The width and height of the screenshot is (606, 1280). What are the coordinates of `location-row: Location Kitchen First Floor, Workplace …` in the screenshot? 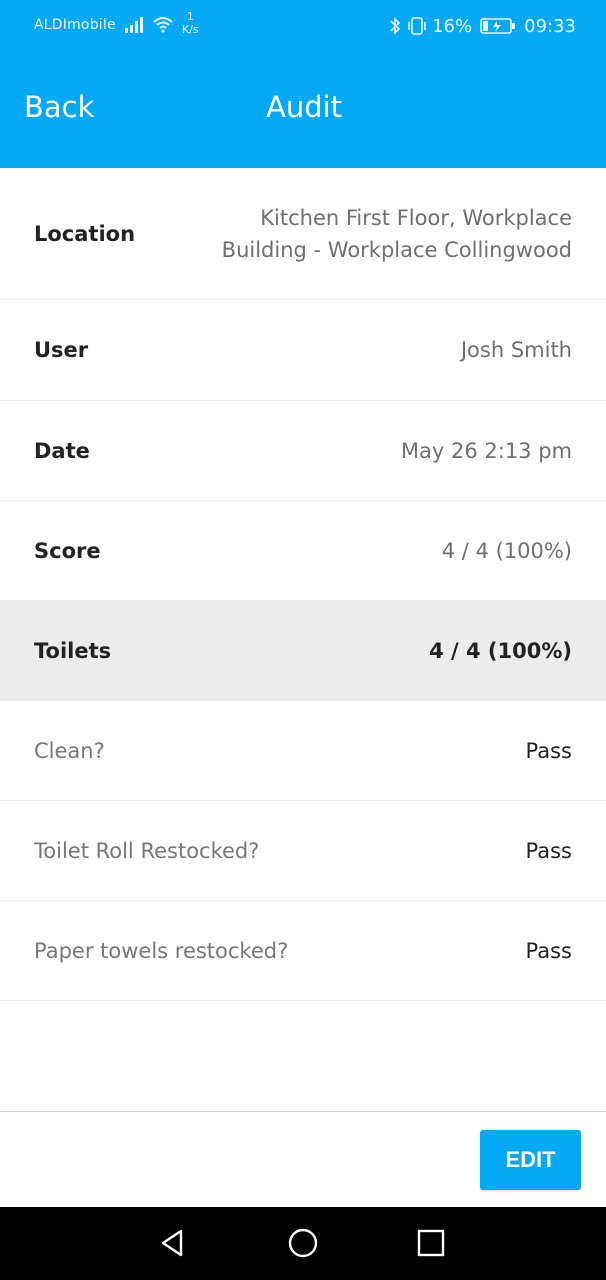 It's located at (303, 234).